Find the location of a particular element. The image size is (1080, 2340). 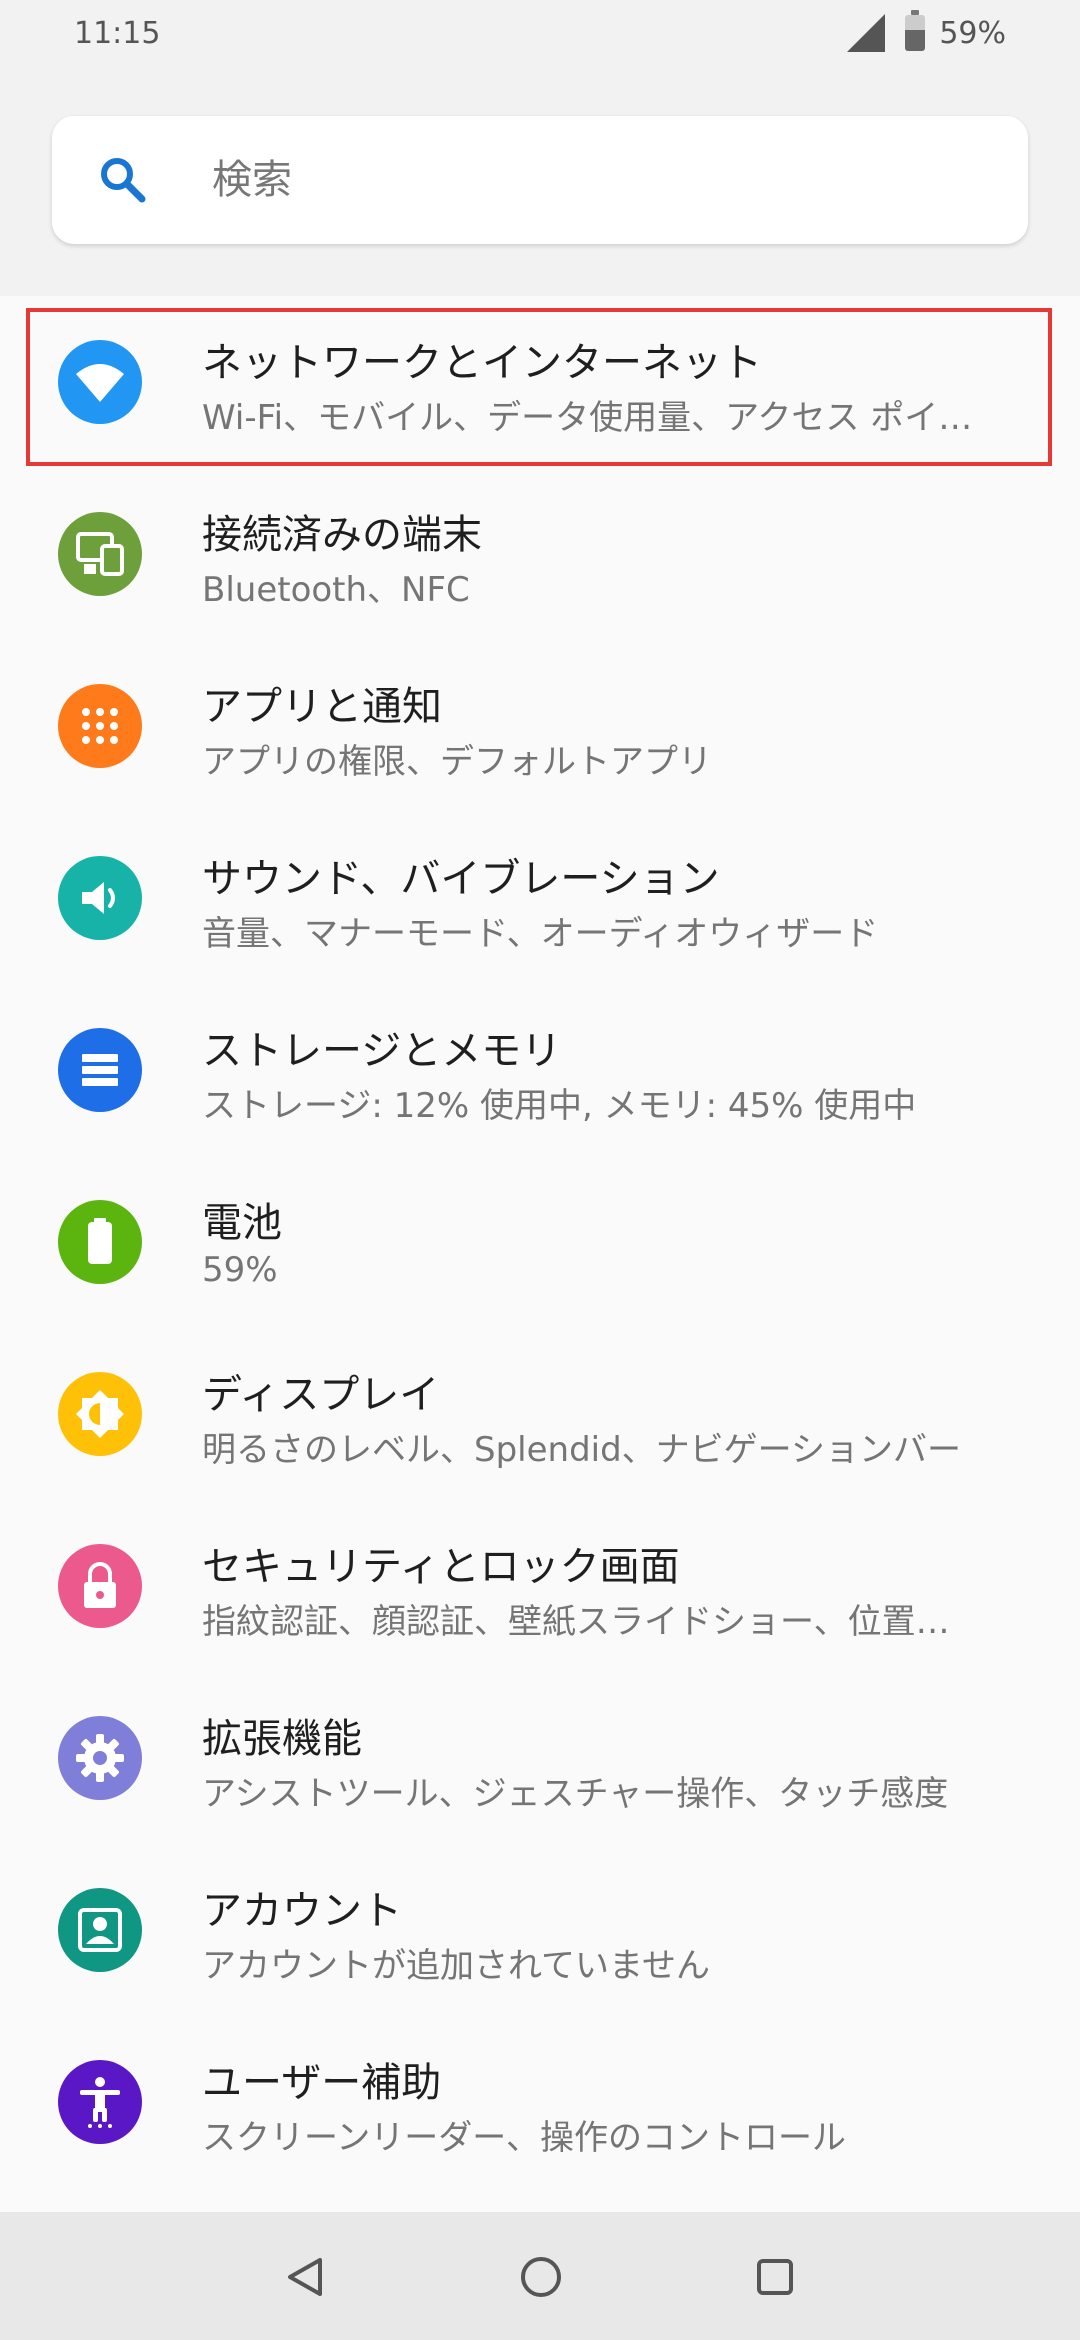

volume-icon is located at coordinates (100, 898).